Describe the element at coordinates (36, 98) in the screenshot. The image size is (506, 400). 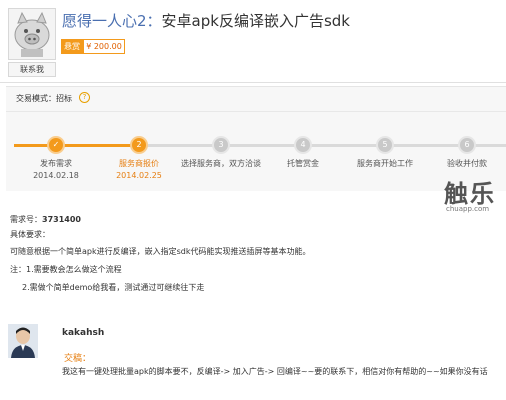
I see `trade-mode-label: 交易模式：` at that location.